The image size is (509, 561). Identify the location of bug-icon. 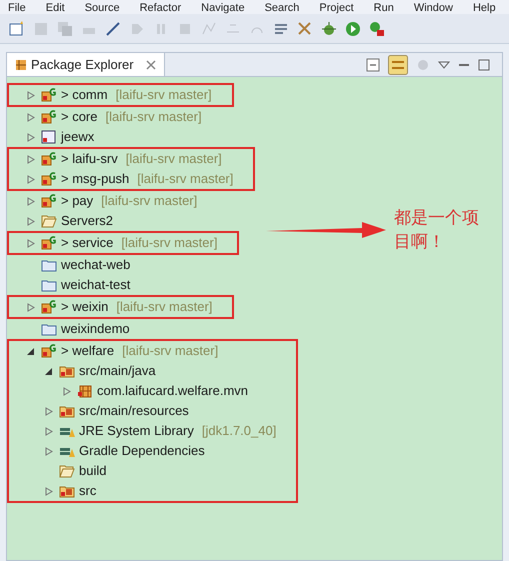
(329, 29).